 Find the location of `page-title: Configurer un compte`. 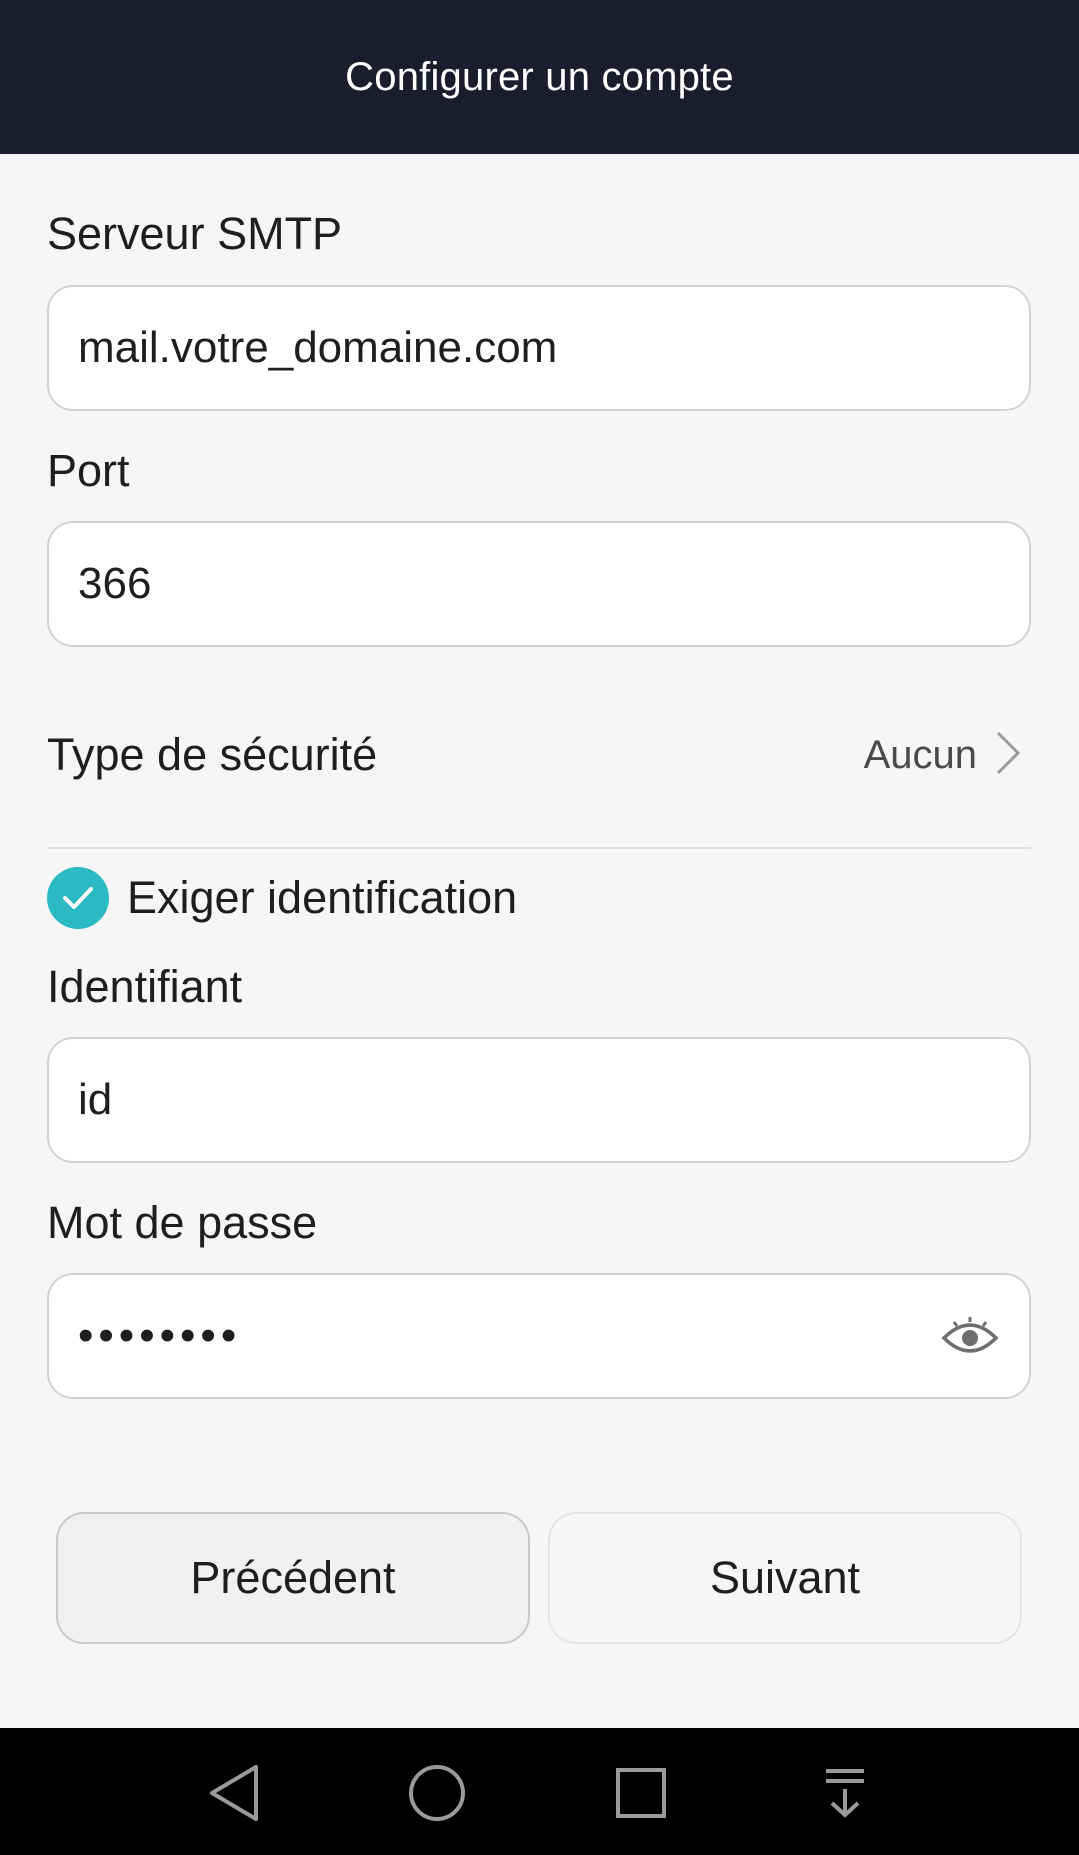

page-title: Configurer un compte is located at coordinates (539, 76).